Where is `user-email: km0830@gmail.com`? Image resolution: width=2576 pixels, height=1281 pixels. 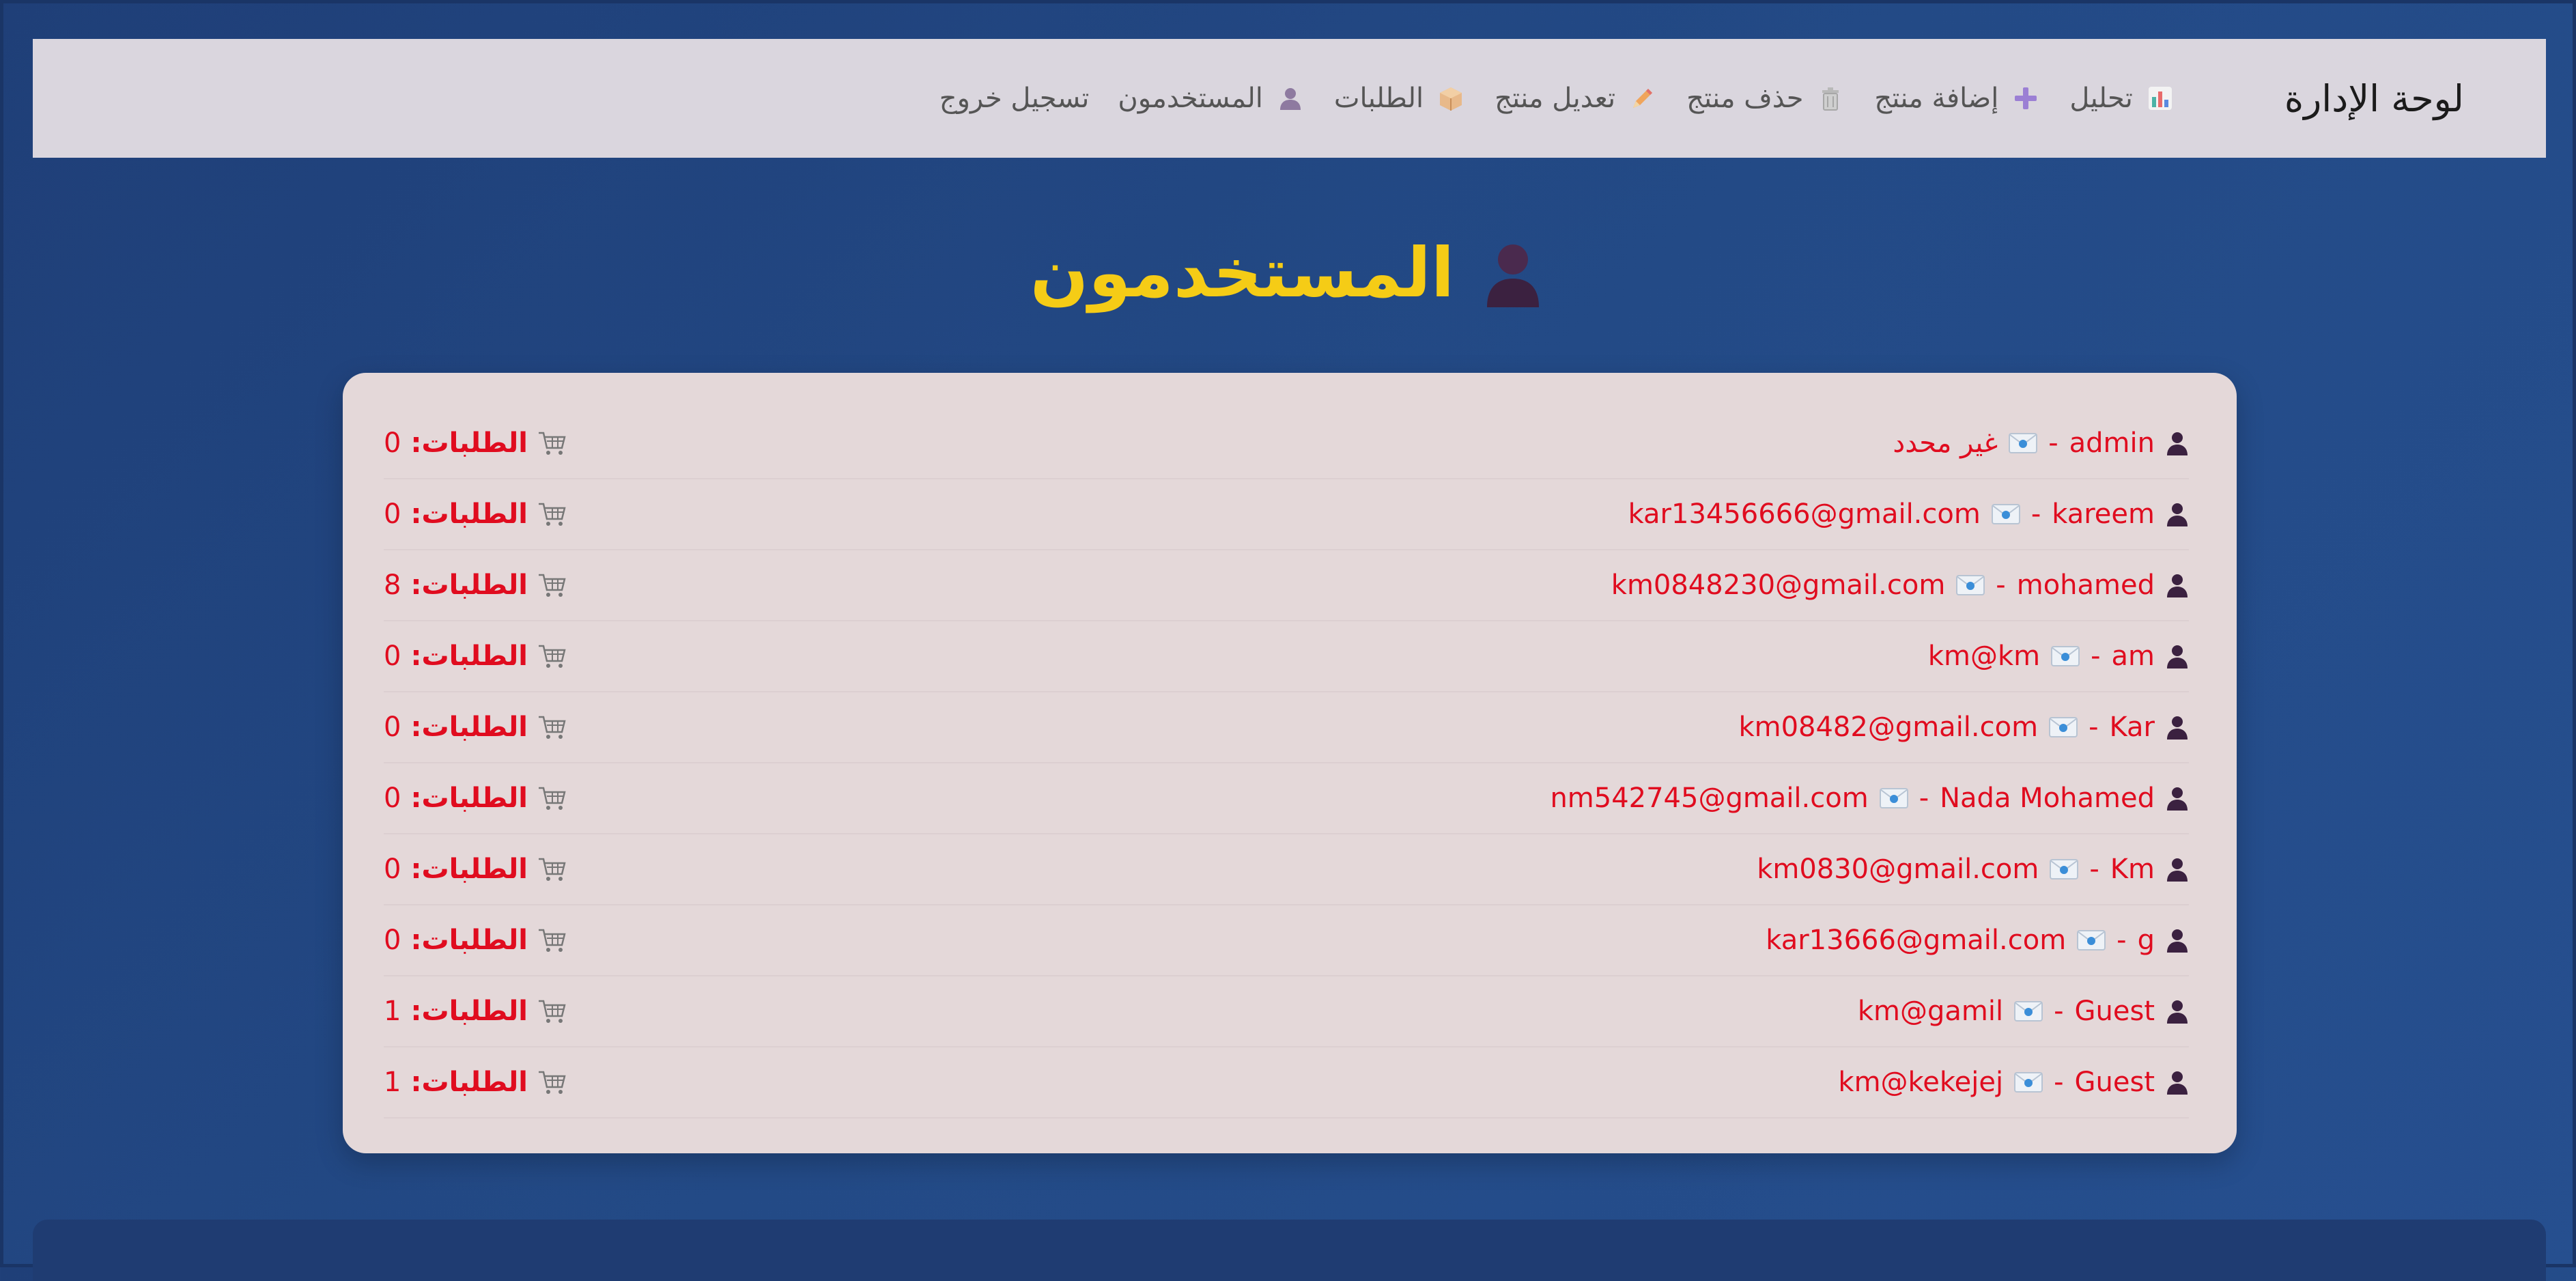
user-email: km0830@gmail.com is located at coordinates (1898, 869).